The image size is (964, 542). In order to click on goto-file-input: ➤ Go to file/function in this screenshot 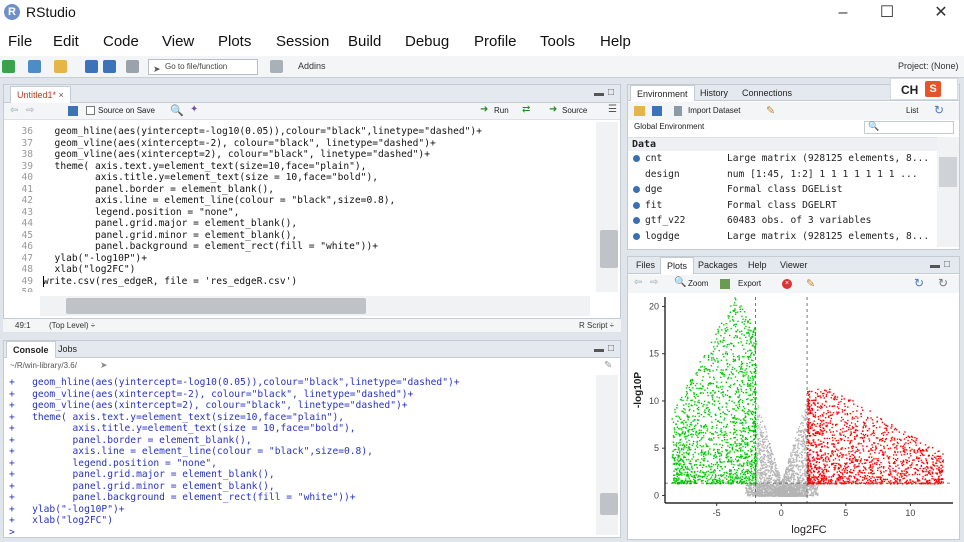, I will do `click(203, 67)`.